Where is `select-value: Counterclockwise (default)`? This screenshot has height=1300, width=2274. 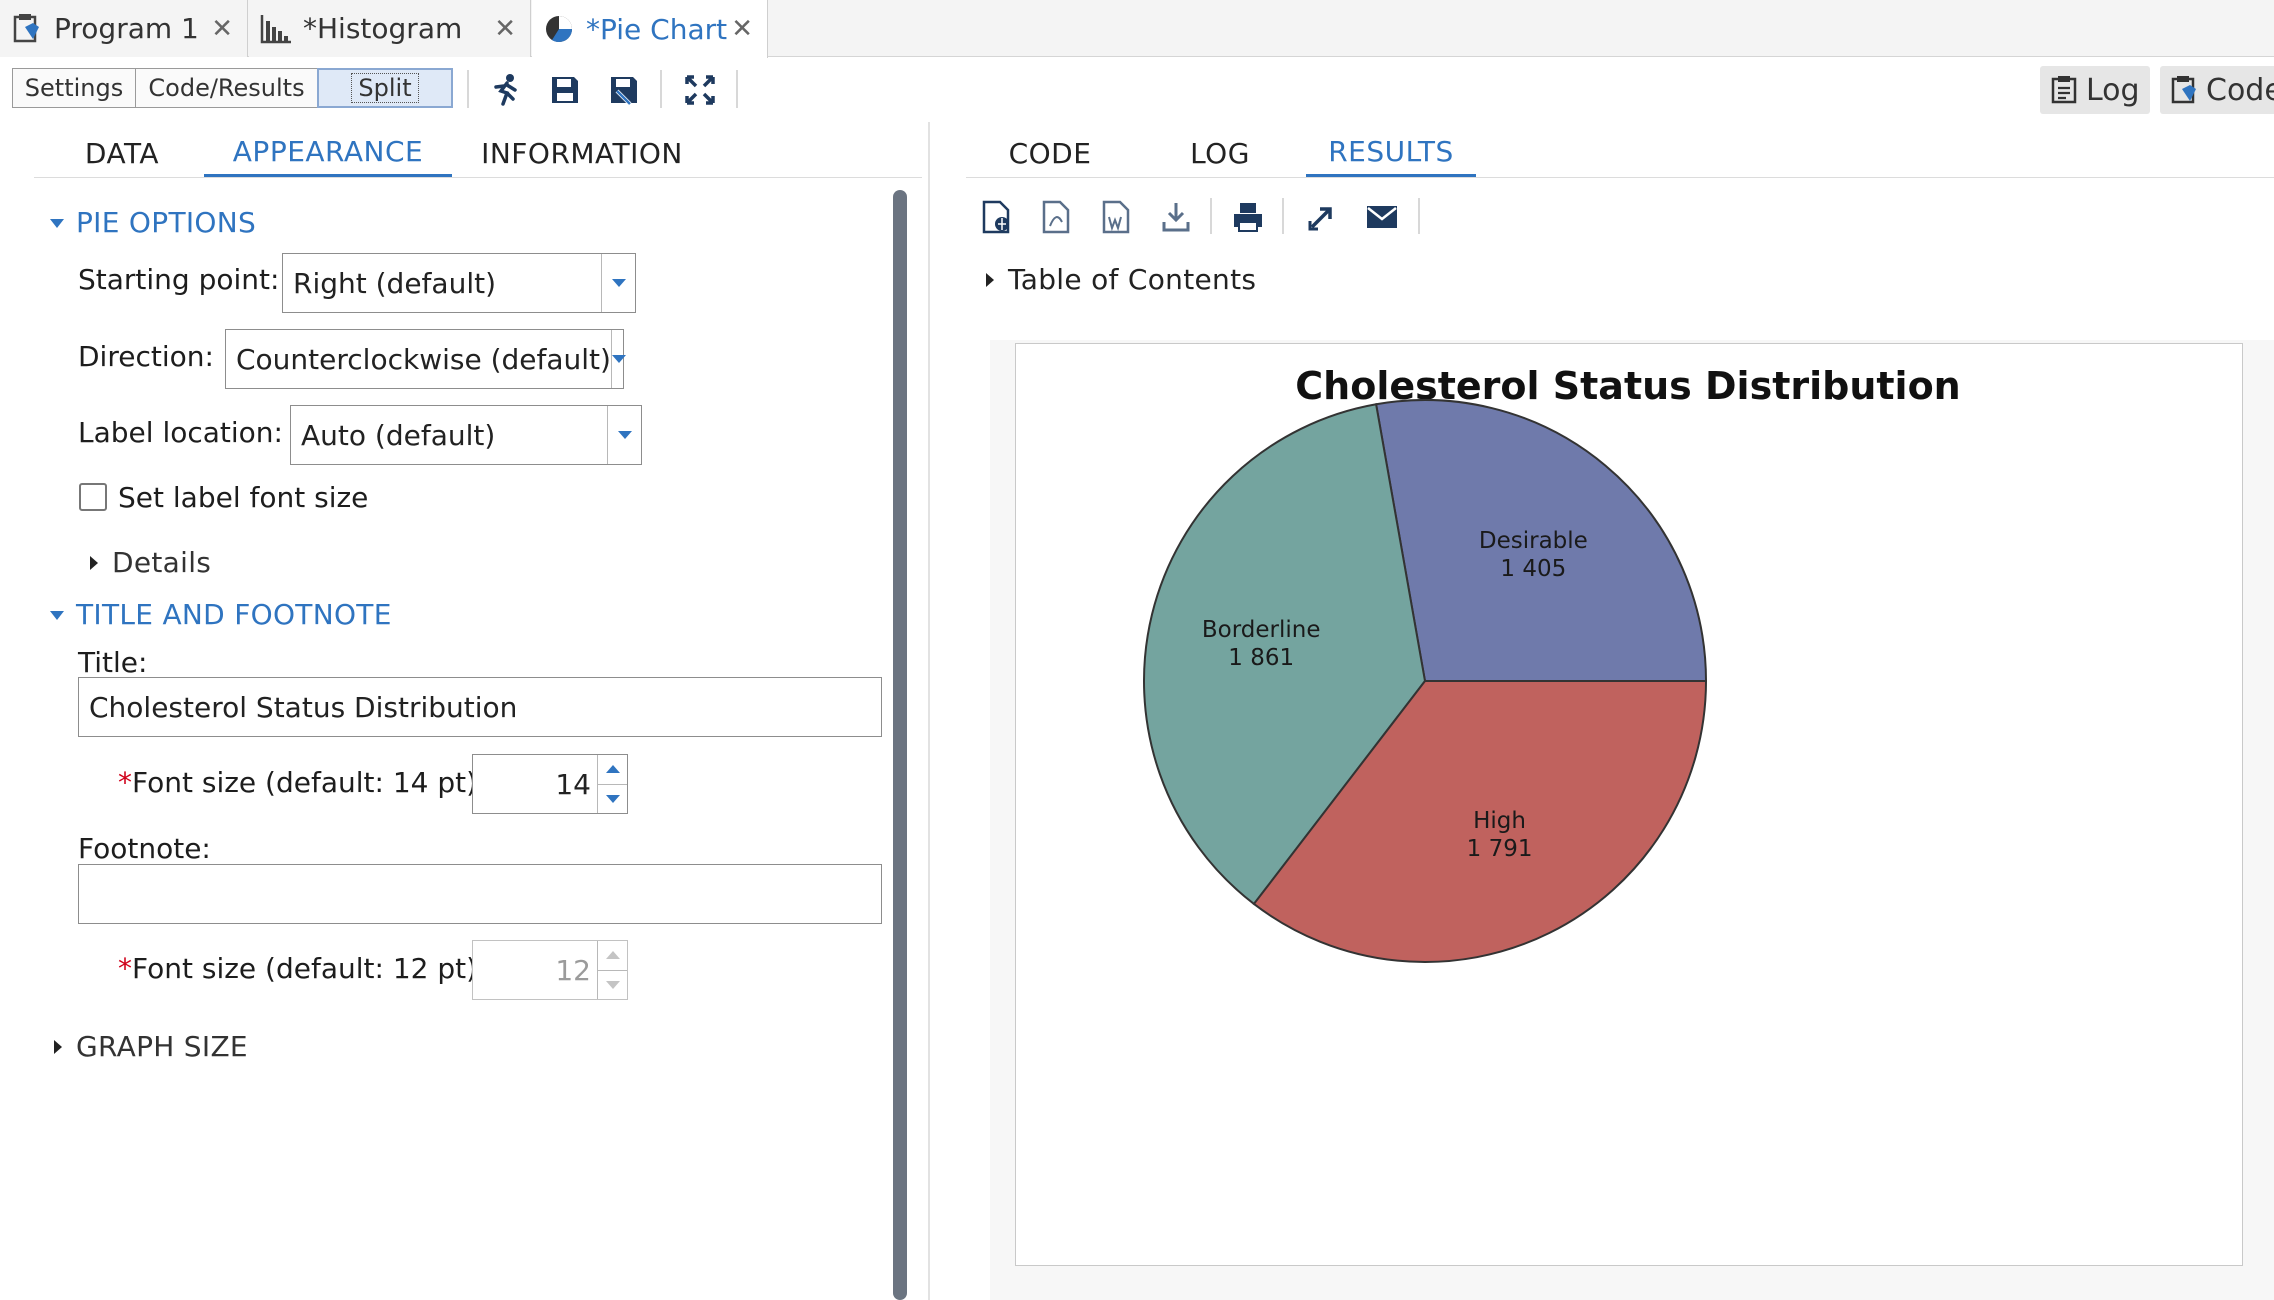 select-value: Counterclockwise (default) is located at coordinates (423, 359).